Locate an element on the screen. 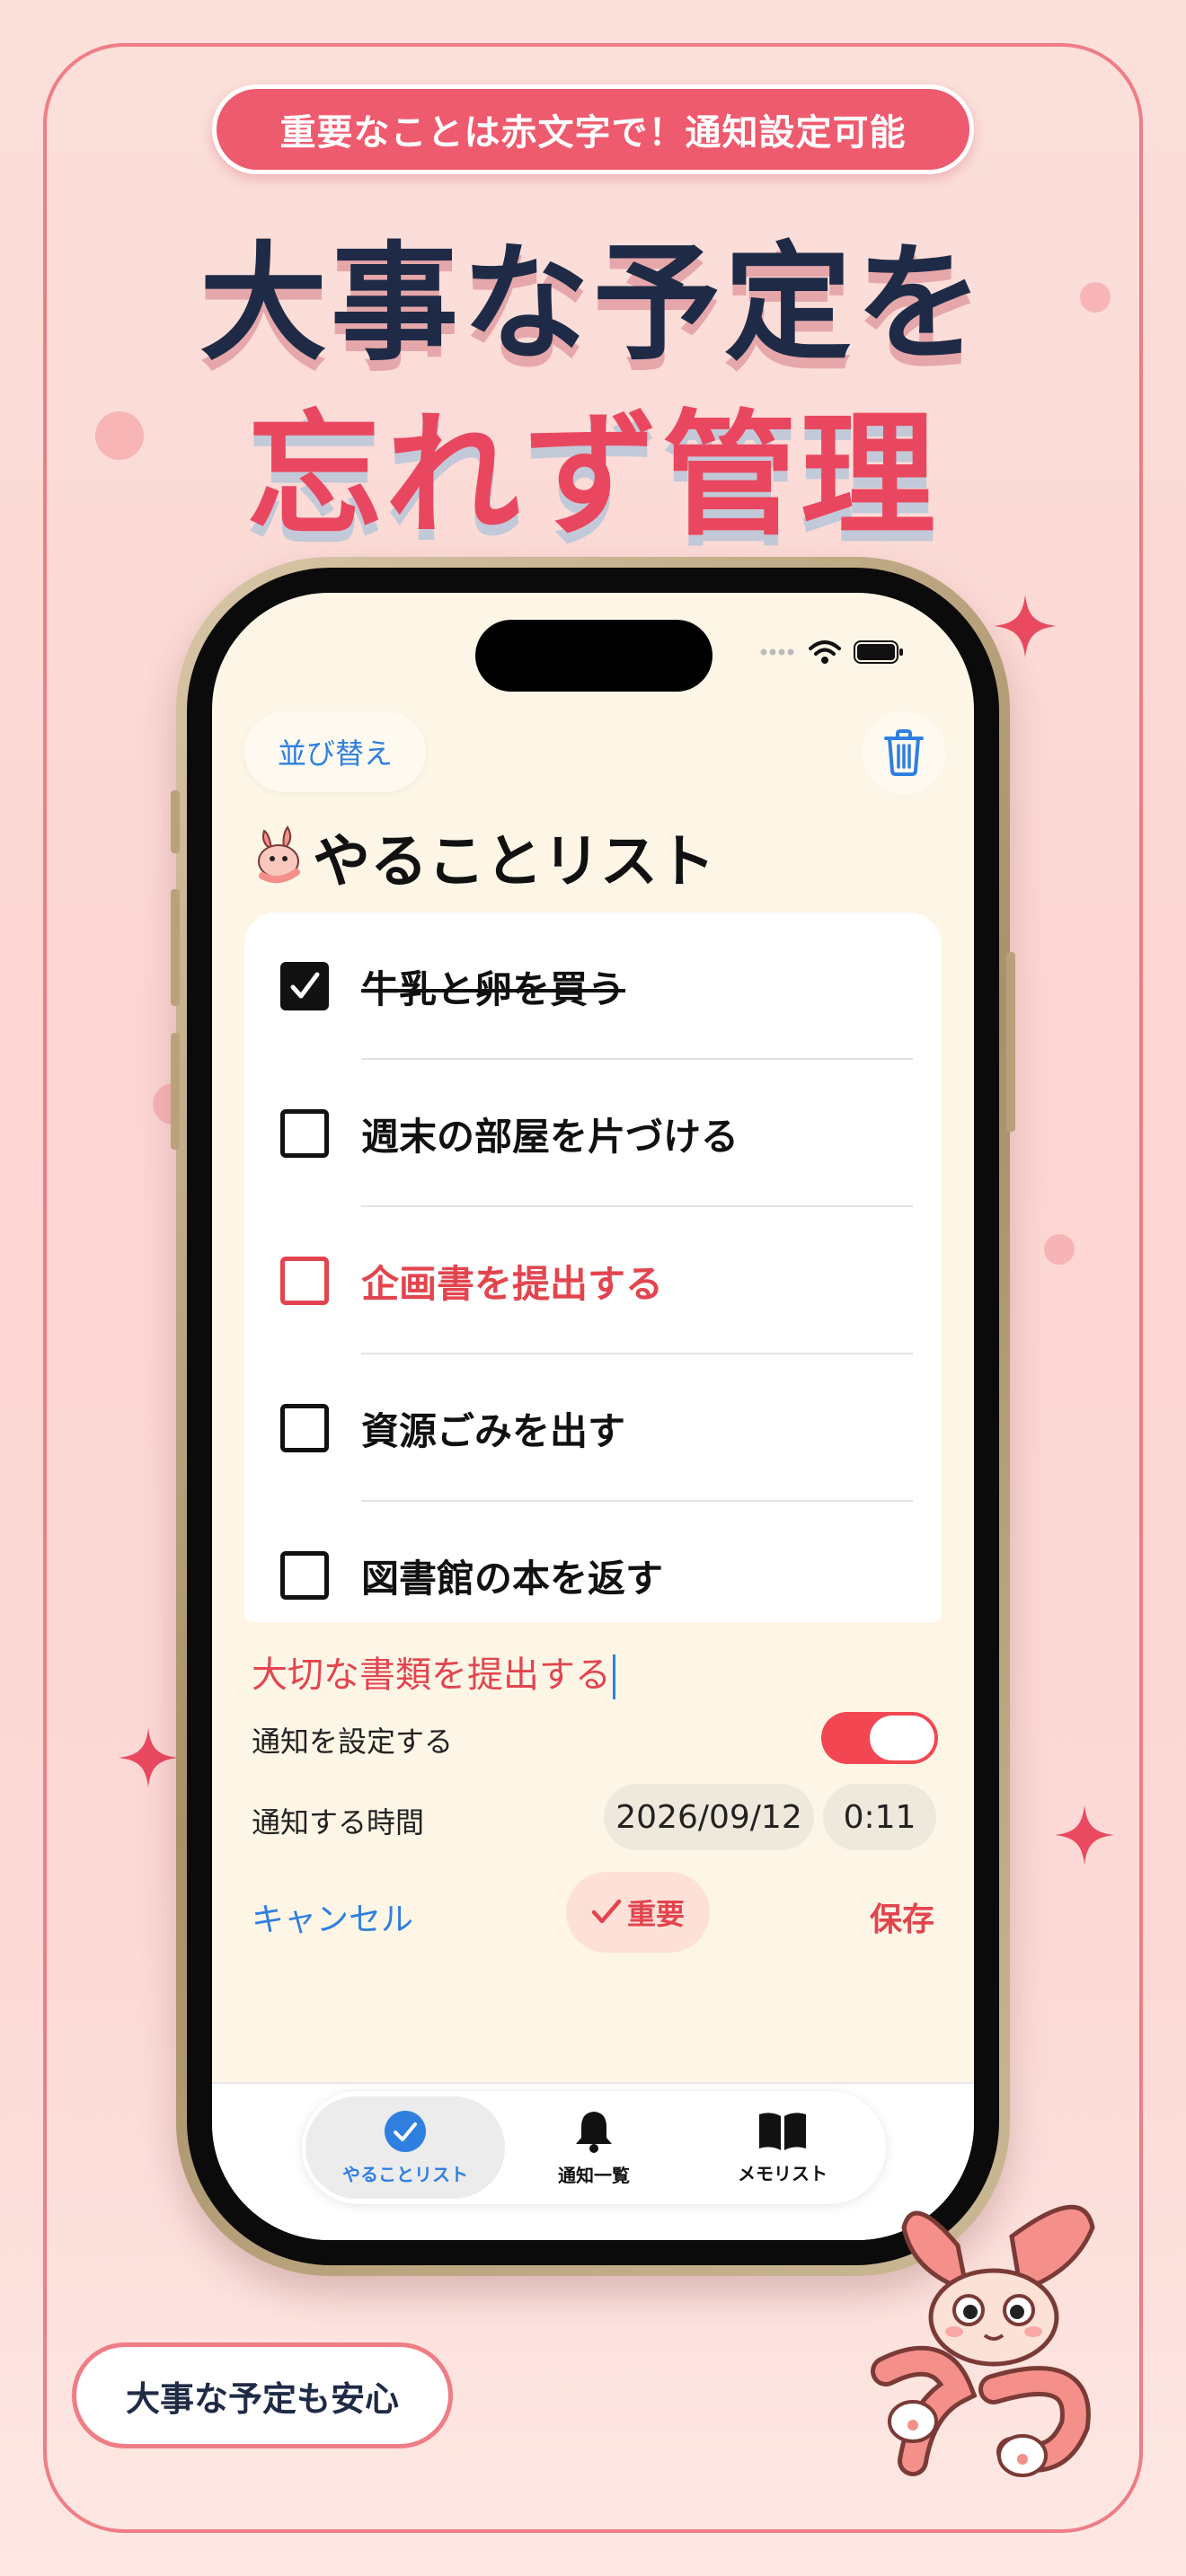 This screenshot has width=1186, height=2576. notify-toggle is located at coordinates (879, 1738).